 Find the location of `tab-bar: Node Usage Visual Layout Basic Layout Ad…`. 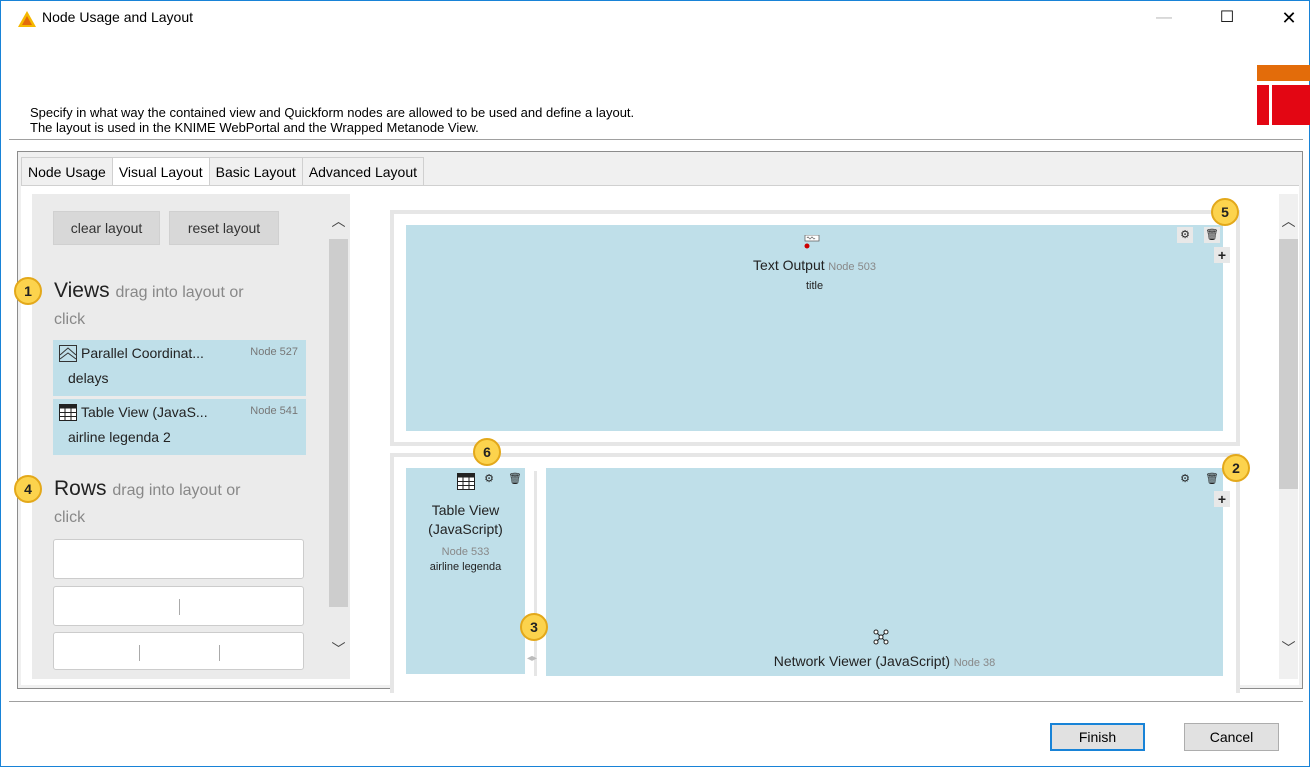

tab-bar: Node Usage Visual Layout Basic Layout Ad… is located at coordinates (223, 171).